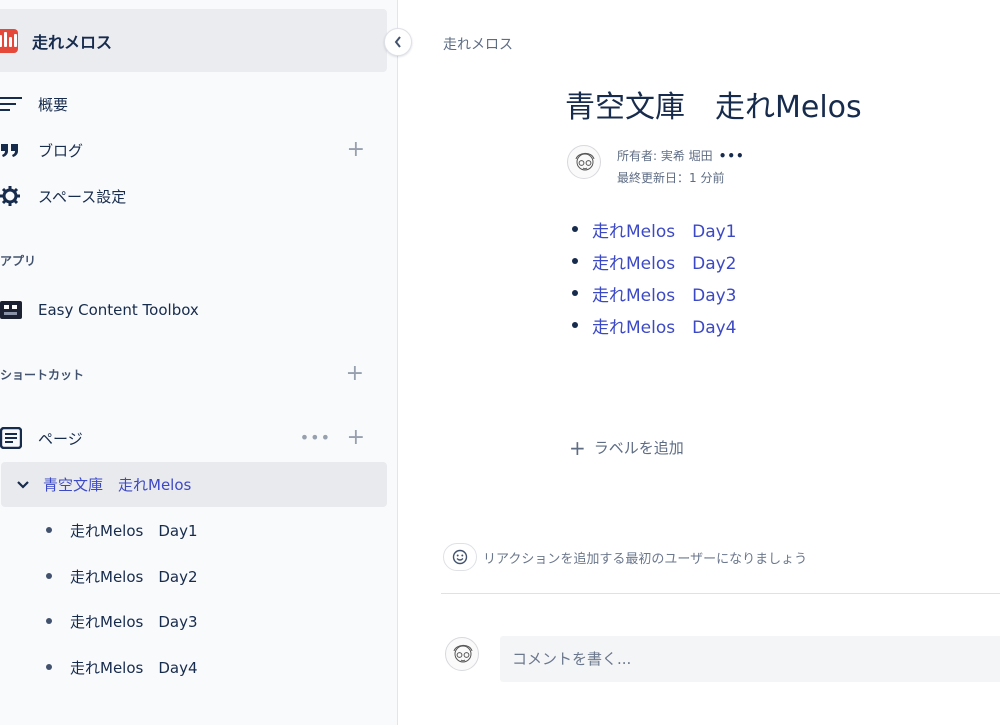  I want to click on collapse-sidebar-button, so click(398, 42).